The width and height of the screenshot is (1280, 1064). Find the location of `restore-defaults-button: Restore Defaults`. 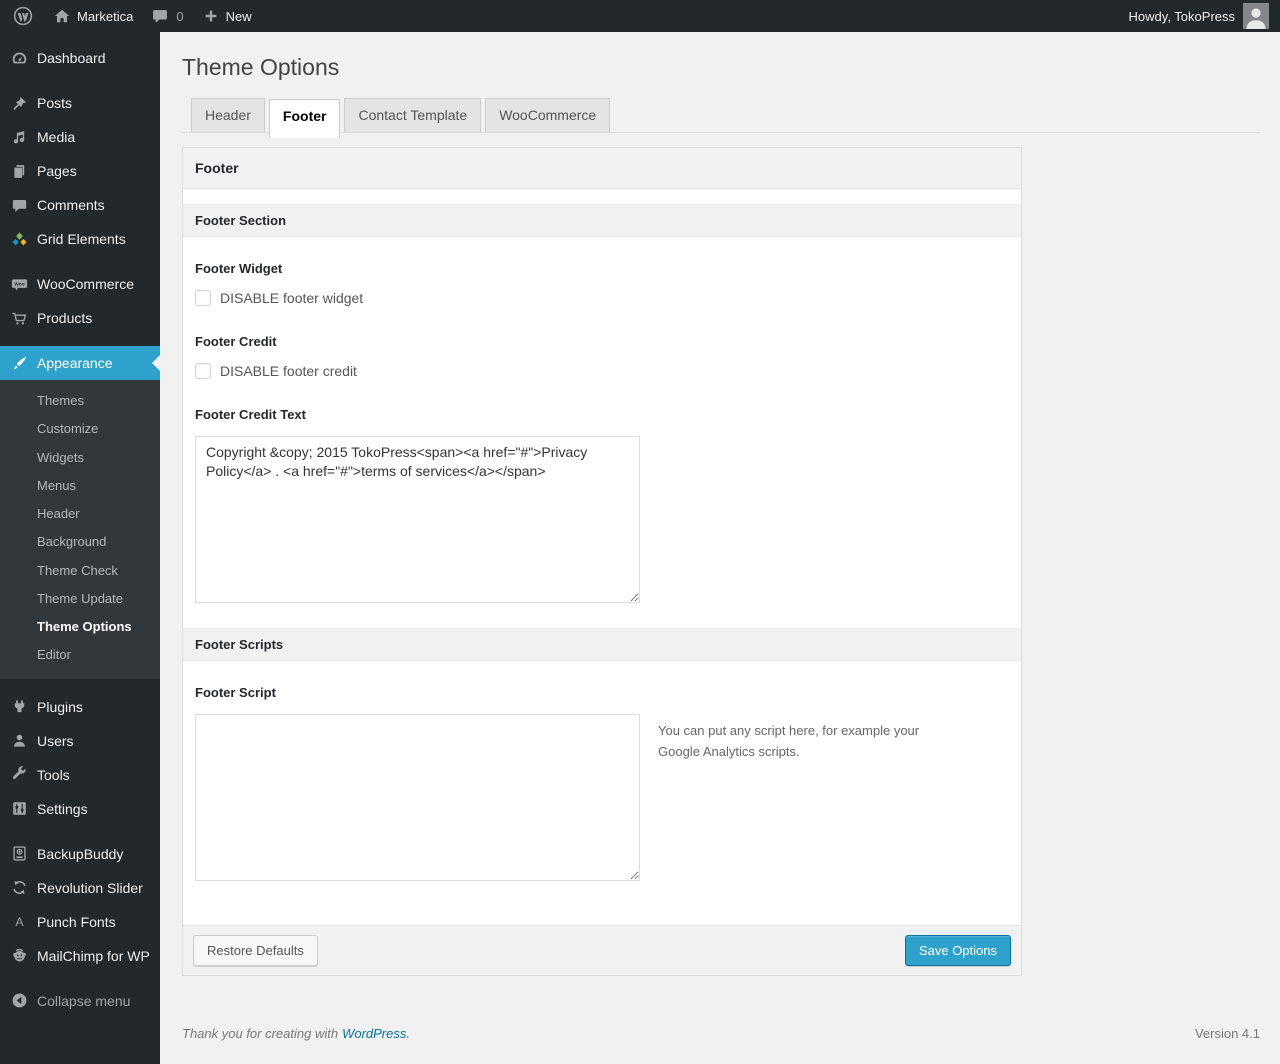

restore-defaults-button: Restore Defaults is located at coordinates (255, 950).